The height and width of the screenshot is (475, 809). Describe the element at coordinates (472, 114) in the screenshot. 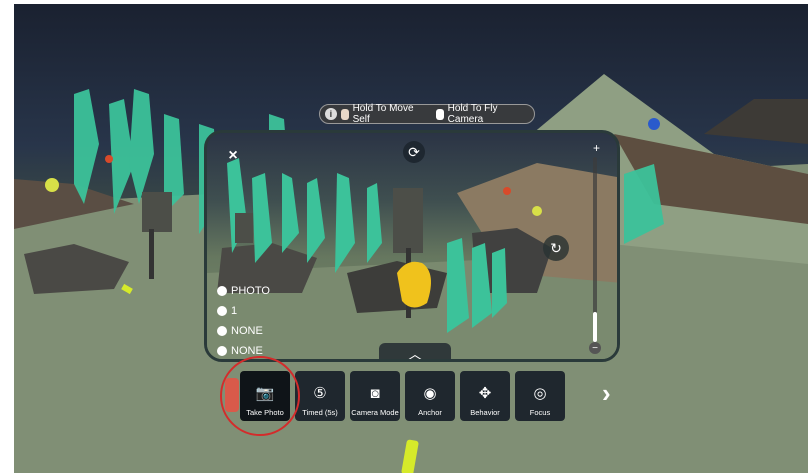

I see `hint-fly-label: Hold To Fly Camera` at that location.